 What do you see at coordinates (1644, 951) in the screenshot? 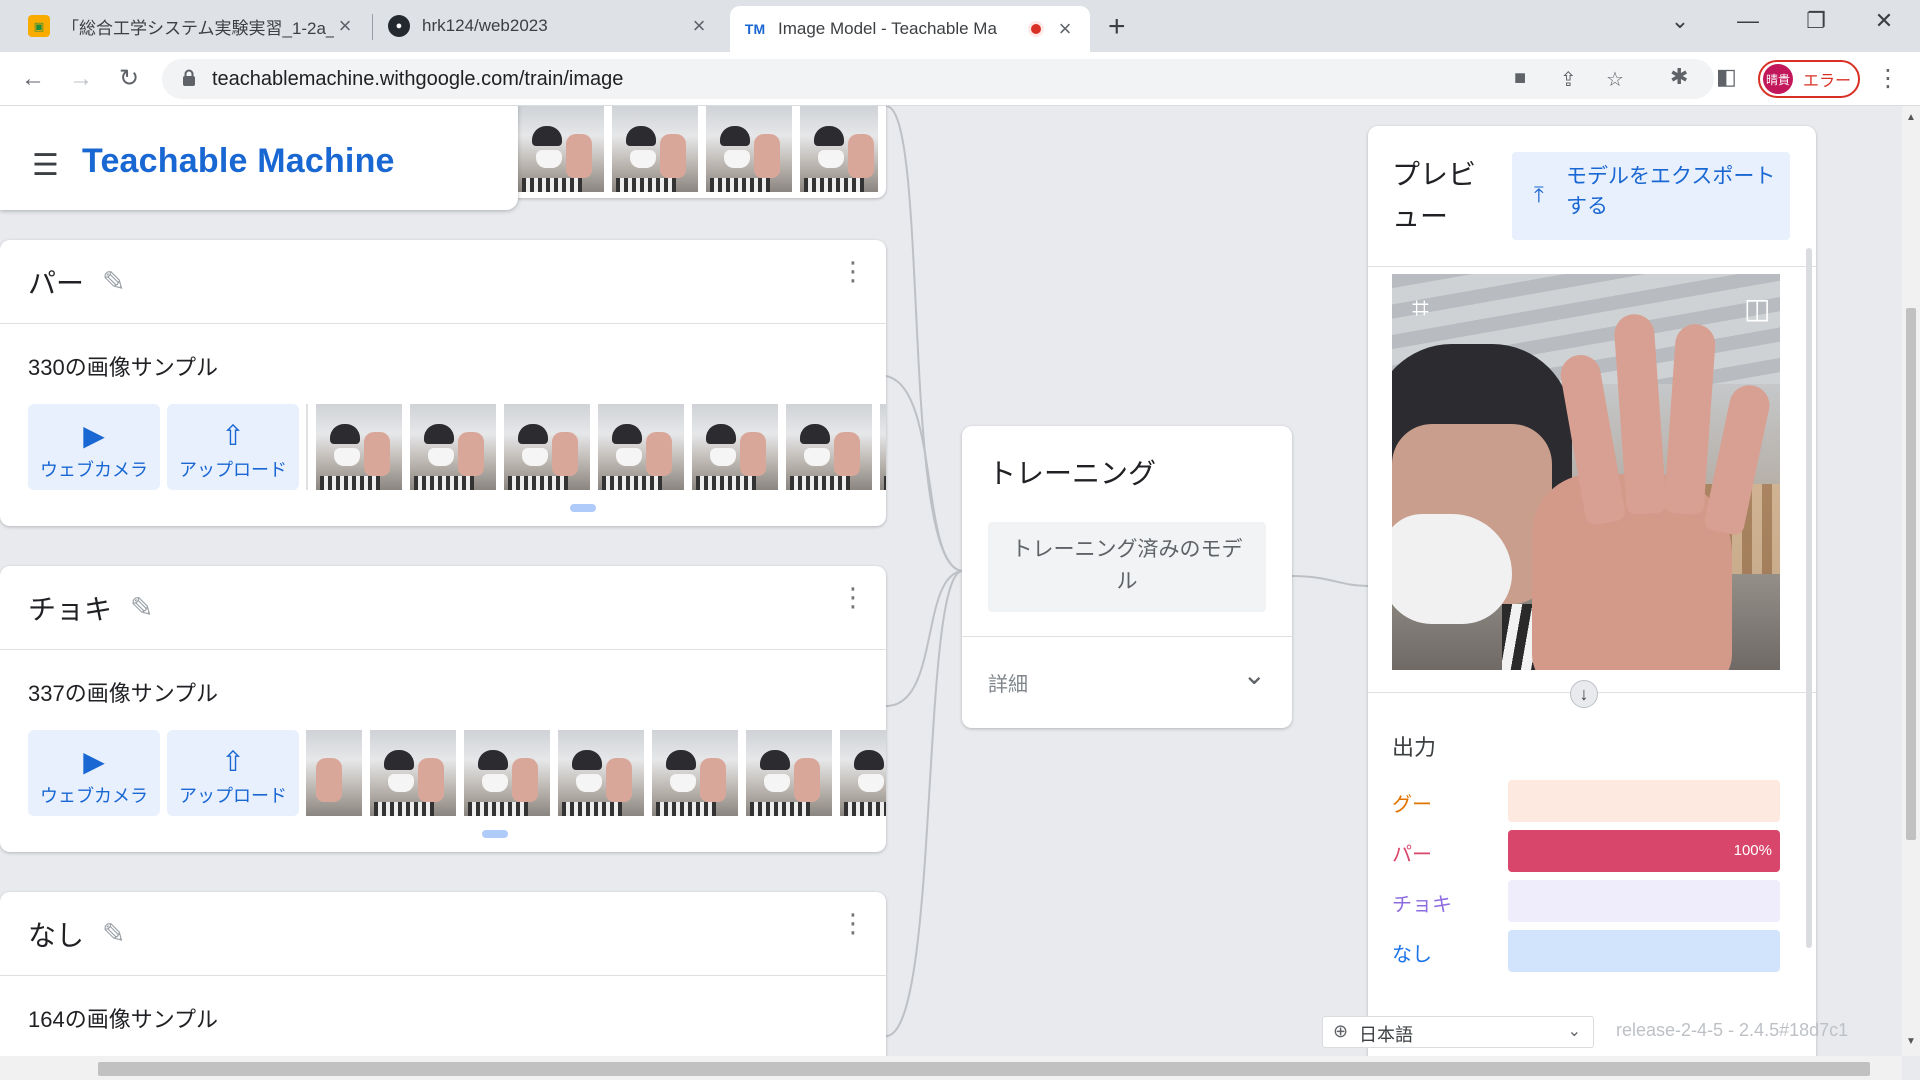
I see `confidence-bar` at bounding box center [1644, 951].